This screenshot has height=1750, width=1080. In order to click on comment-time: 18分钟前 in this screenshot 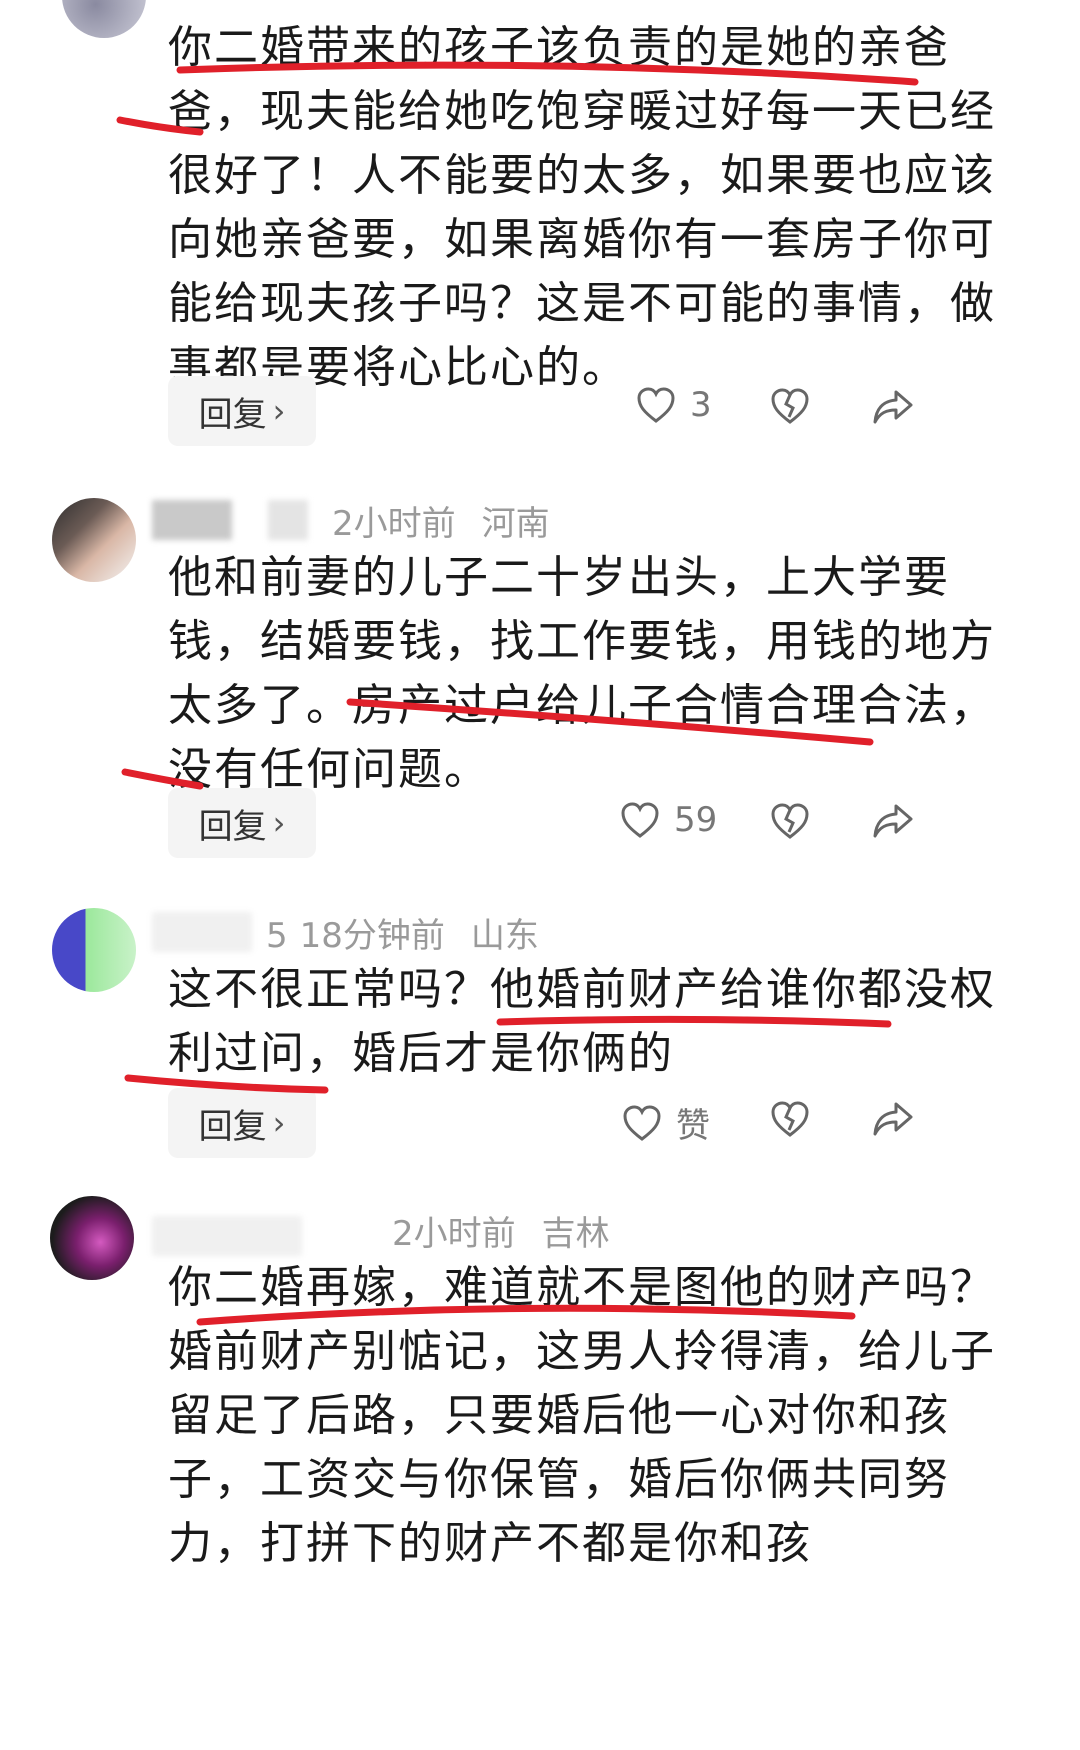, I will do `click(372, 936)`.